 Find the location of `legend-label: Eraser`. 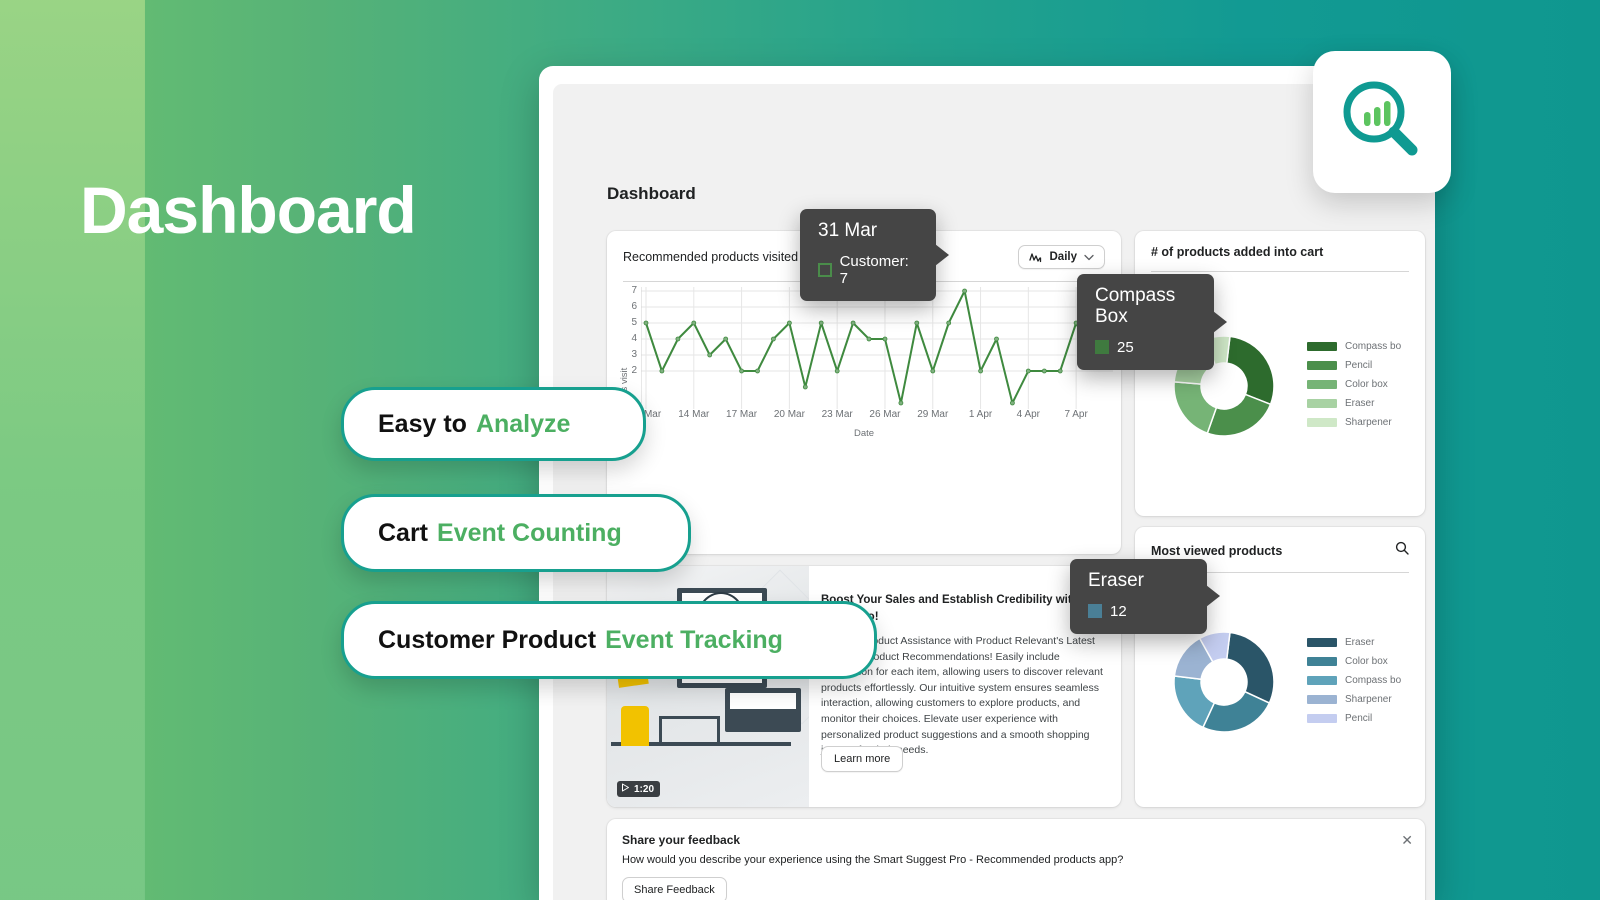

legend-label: Eraser is located at coordinates (1360, 403).